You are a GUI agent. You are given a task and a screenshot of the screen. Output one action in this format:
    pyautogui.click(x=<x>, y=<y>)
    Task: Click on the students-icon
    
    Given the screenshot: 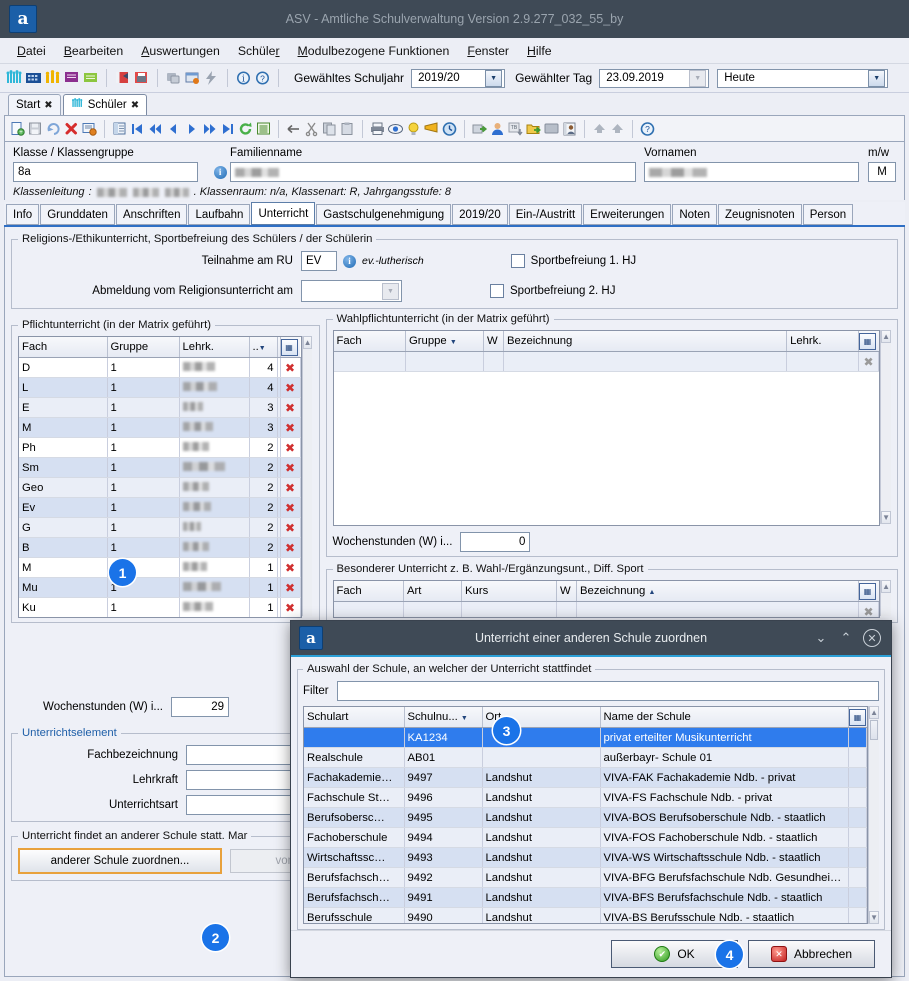 What is the action you would take?
    pyautogui.click(x=14, y=78)
    